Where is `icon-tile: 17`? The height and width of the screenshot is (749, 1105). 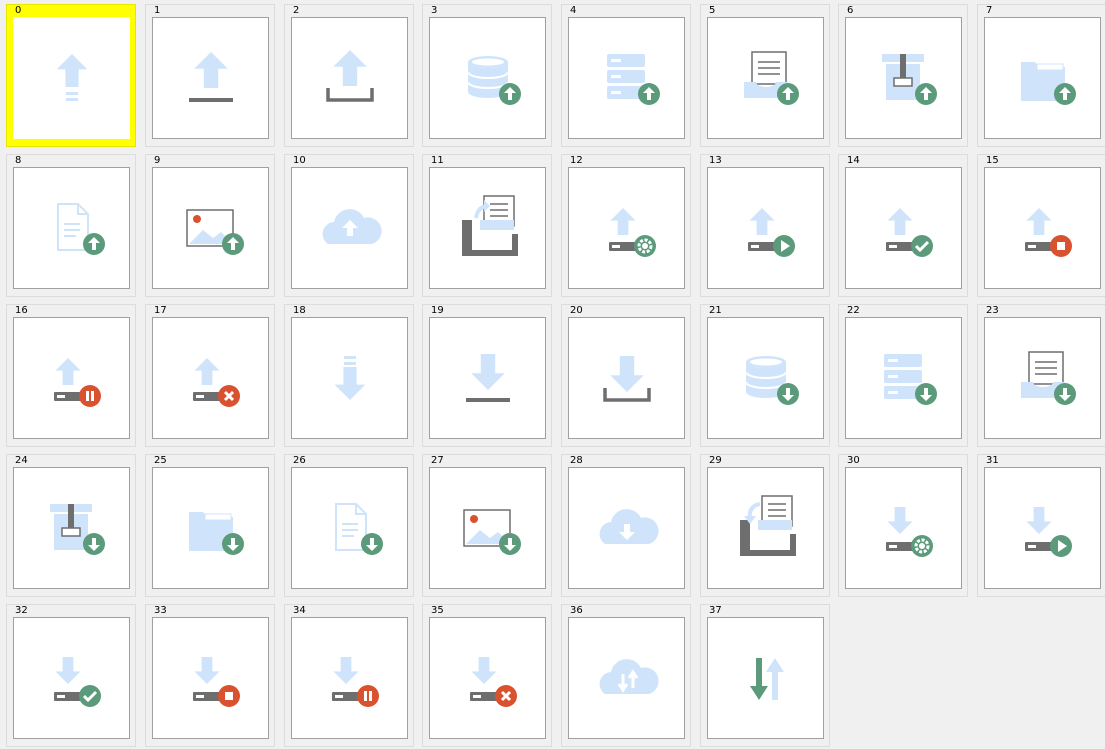
icon-tile: 17 is located at coordinates (210, 375).